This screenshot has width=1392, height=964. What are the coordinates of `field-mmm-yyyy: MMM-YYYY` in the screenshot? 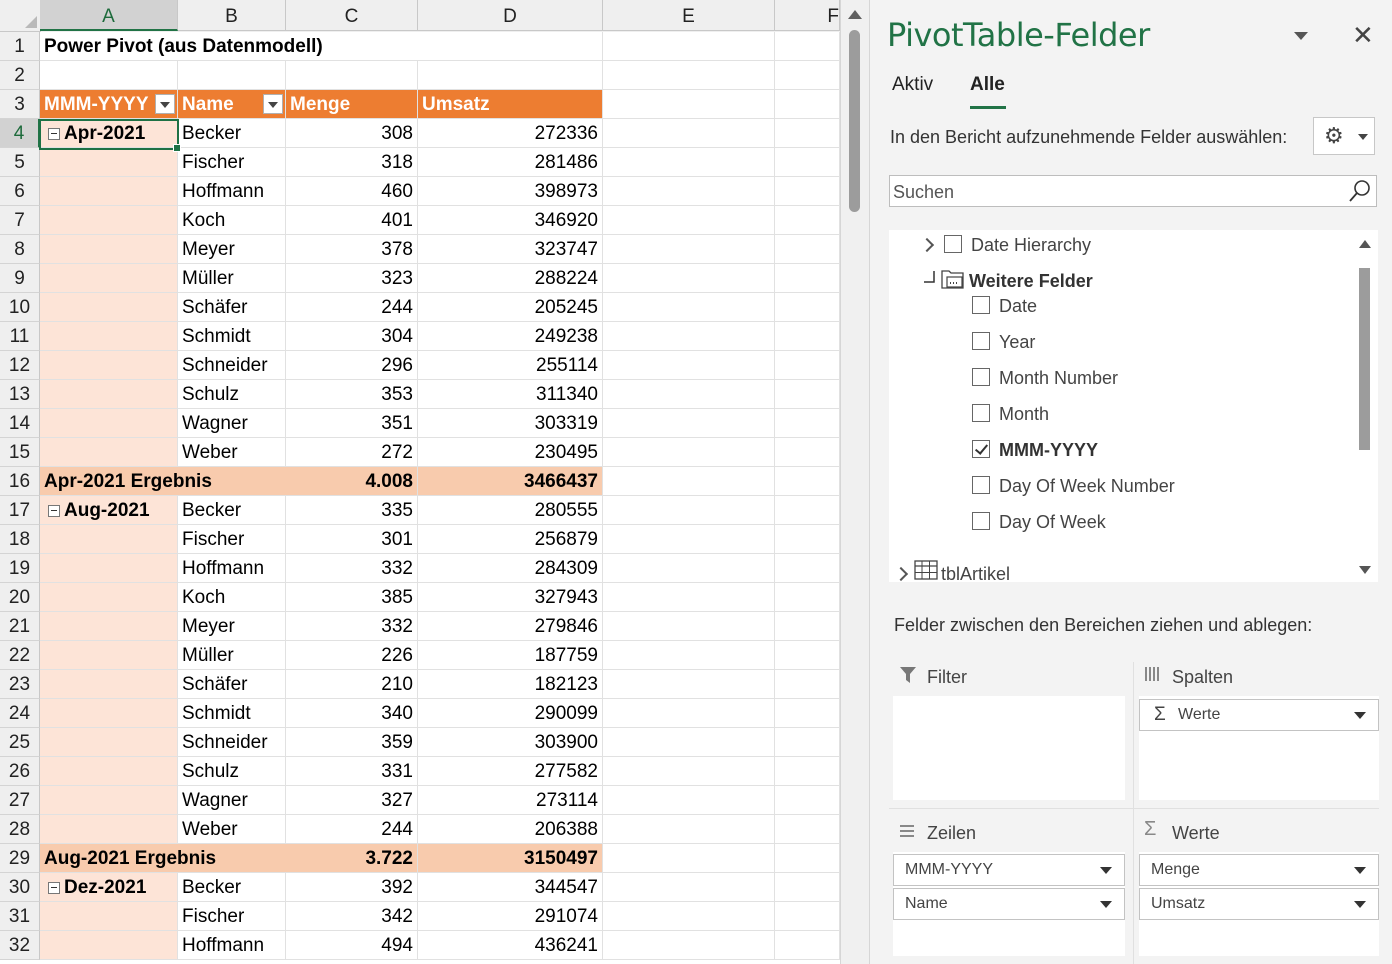 It's located at (1048, 450).